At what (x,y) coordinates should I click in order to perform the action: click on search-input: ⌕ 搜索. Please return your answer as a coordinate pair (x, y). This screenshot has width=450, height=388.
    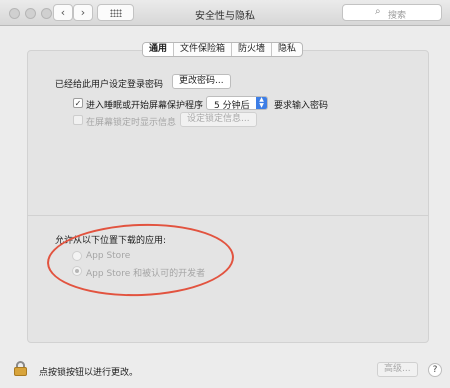
    Looking at the image, I should click on (392, 12).